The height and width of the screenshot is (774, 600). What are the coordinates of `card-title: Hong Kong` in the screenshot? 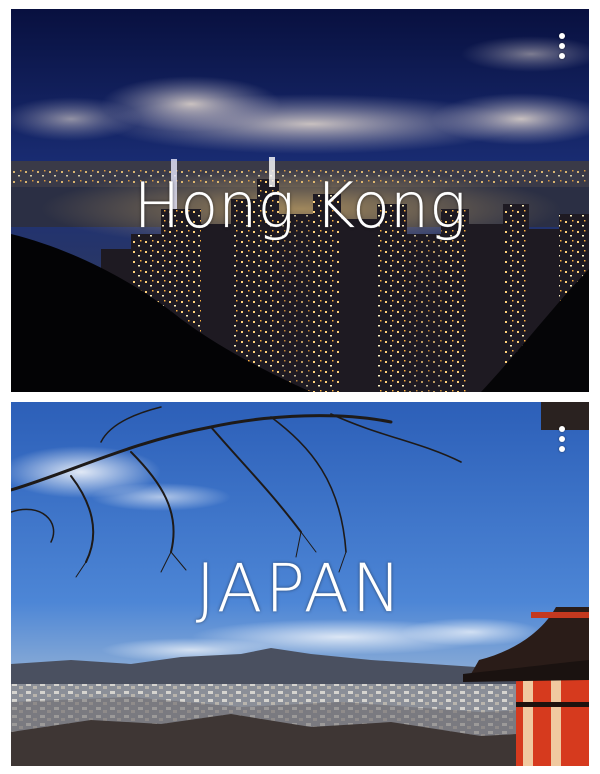 It's located at (300, 205).